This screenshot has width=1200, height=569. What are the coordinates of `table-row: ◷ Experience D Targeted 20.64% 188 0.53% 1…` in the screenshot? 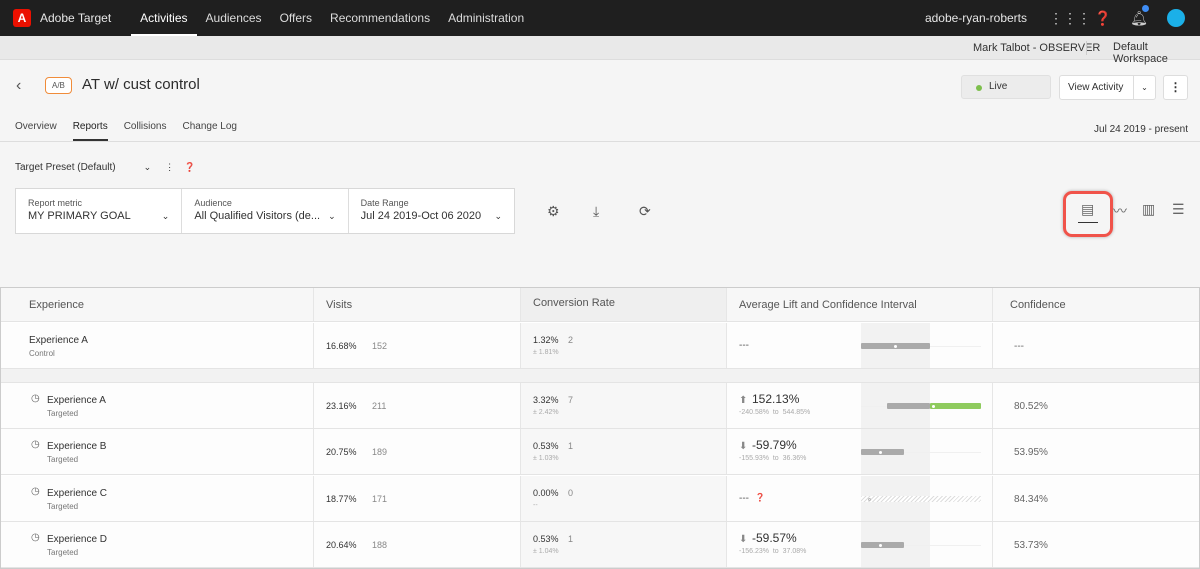 It's located at (600, 545).